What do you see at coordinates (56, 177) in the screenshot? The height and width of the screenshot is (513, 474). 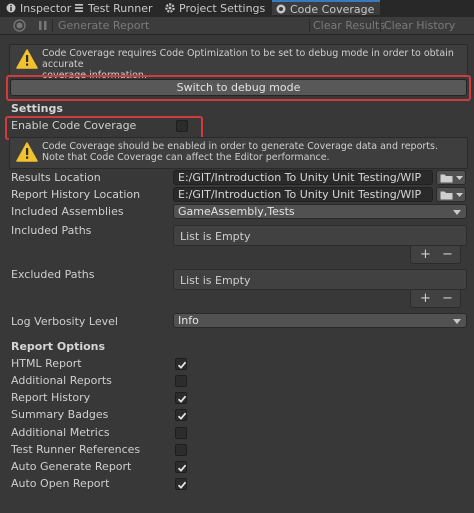 I see `results-location-label: Results Location` at bounding box center [56, 177].